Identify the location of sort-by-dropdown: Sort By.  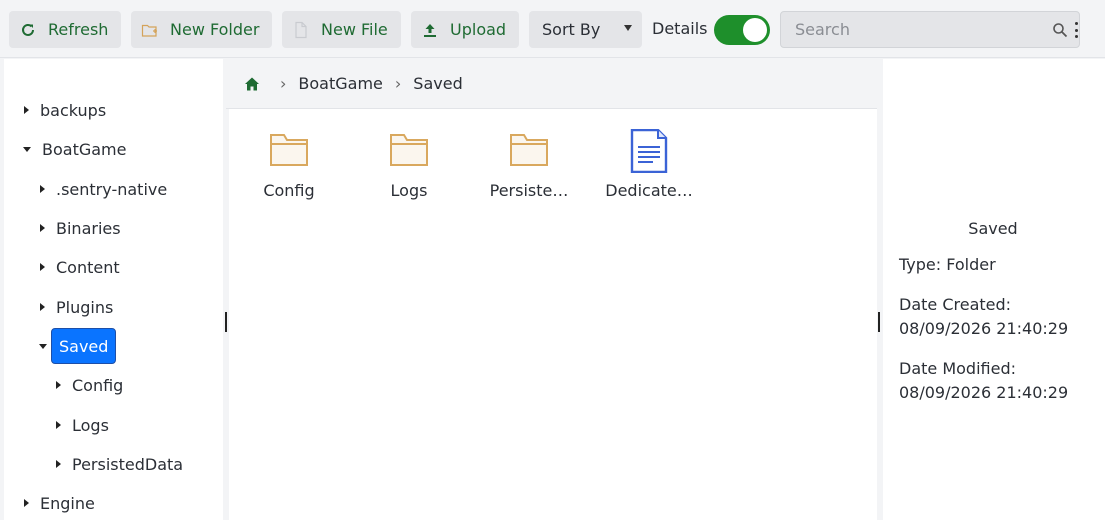
(585, 29).